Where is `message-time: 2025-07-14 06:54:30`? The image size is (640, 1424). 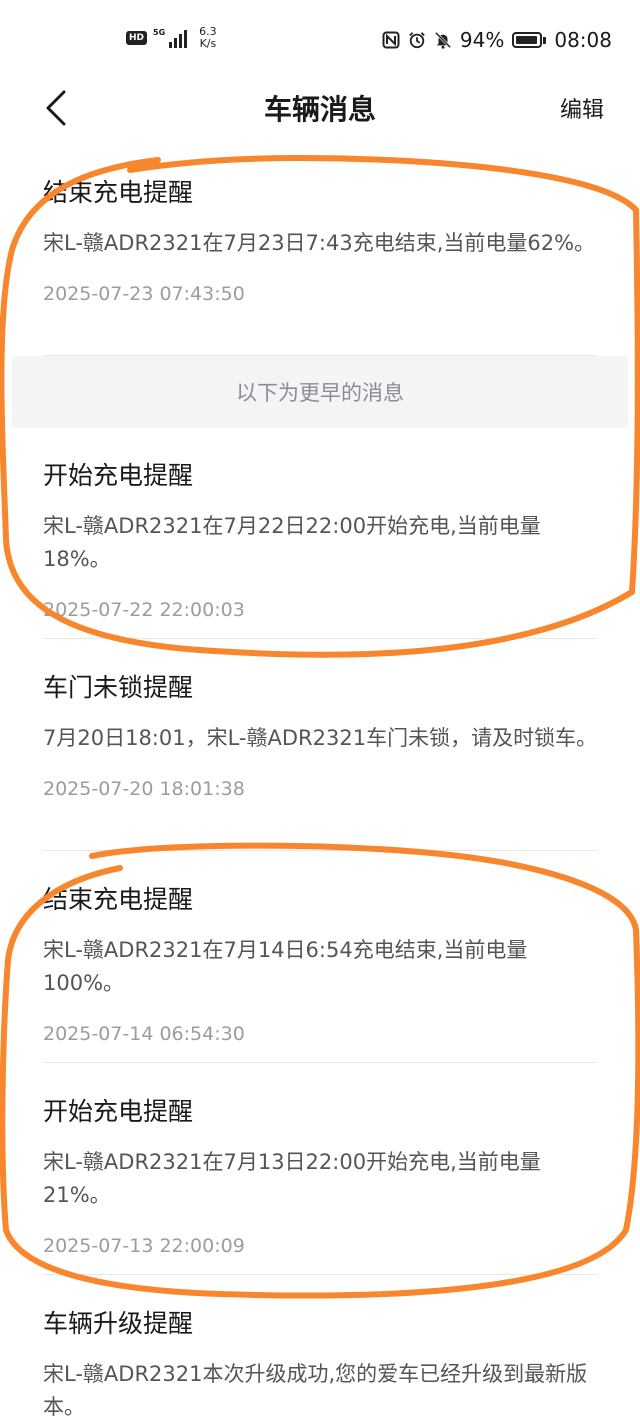 message-time: 2025-07-14 06:54:30 is located at coordinates (144, 1034).